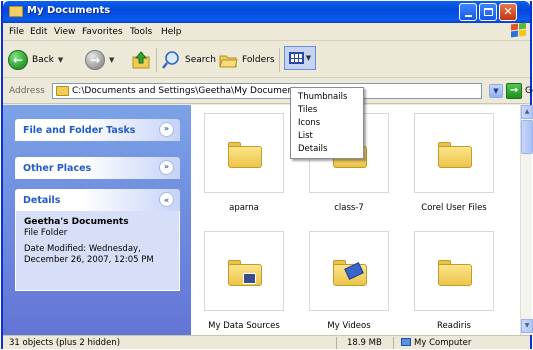 The height and width of the screenshot is (350, 533). Describe the element at coordinates (141, 32) in the screenshot. I see `menu-tools: Tools` at that location.